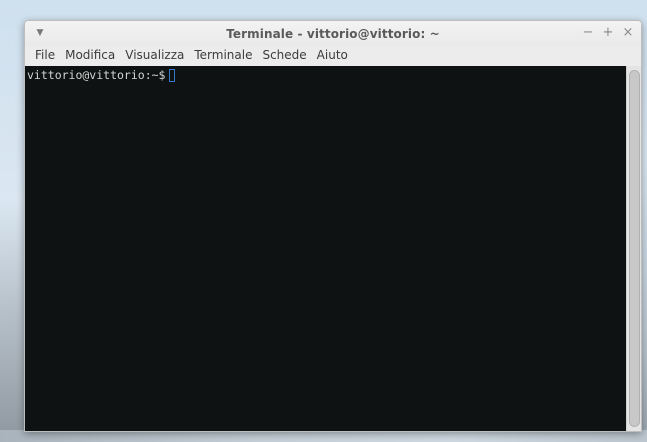 Image resolution: width=647 pixels, height=442 pixels. What do you see at coordinates (12, 221) in the screenshot?
I see `desktop-wallpaper` at bounding box center [12, 221].